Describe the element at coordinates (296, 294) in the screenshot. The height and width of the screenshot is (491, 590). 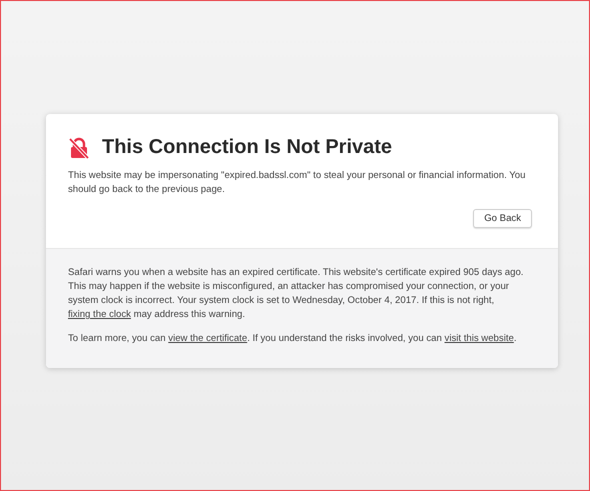
I see `details-paragraph: Safari warns you when a website has an expired certificate. This website's certificate expired 905 days ago. This may happen if the website is misconfigured, an attacker has compromised your connection, or your system clock is incorrect. Your system clock is set to Wednesday, October 4, 2017. If this is not right, fixing the clock may address this warning.` at that location.